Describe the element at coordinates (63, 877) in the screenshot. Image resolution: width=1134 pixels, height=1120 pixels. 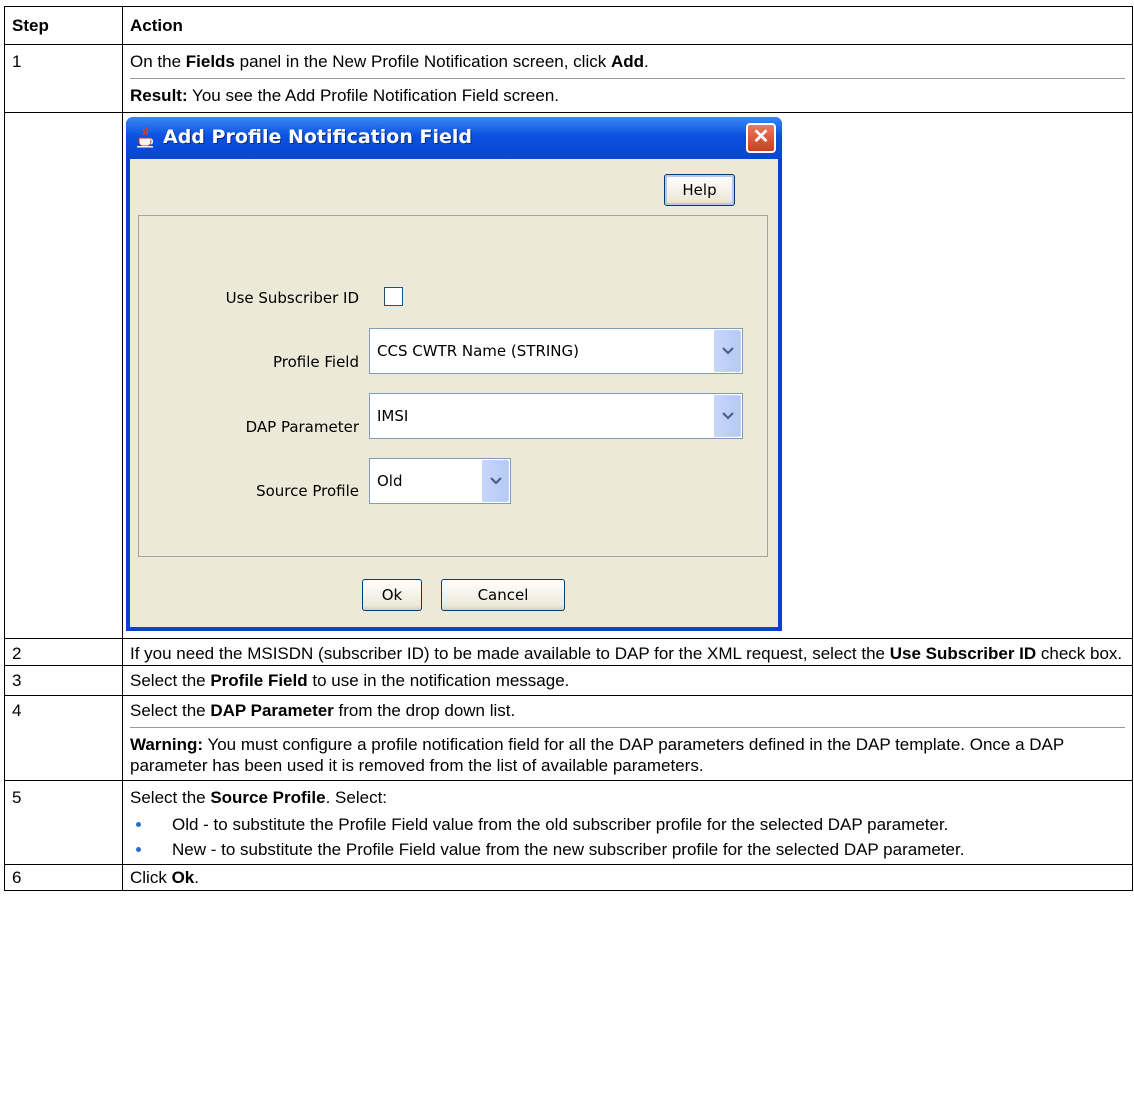
I see `step-number: 6` at that location.